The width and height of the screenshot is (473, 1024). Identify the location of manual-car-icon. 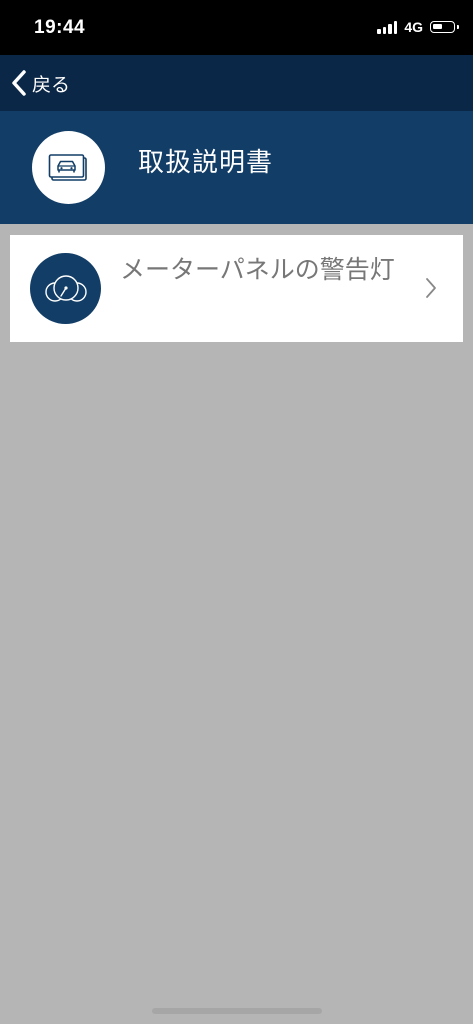
(67, 167).